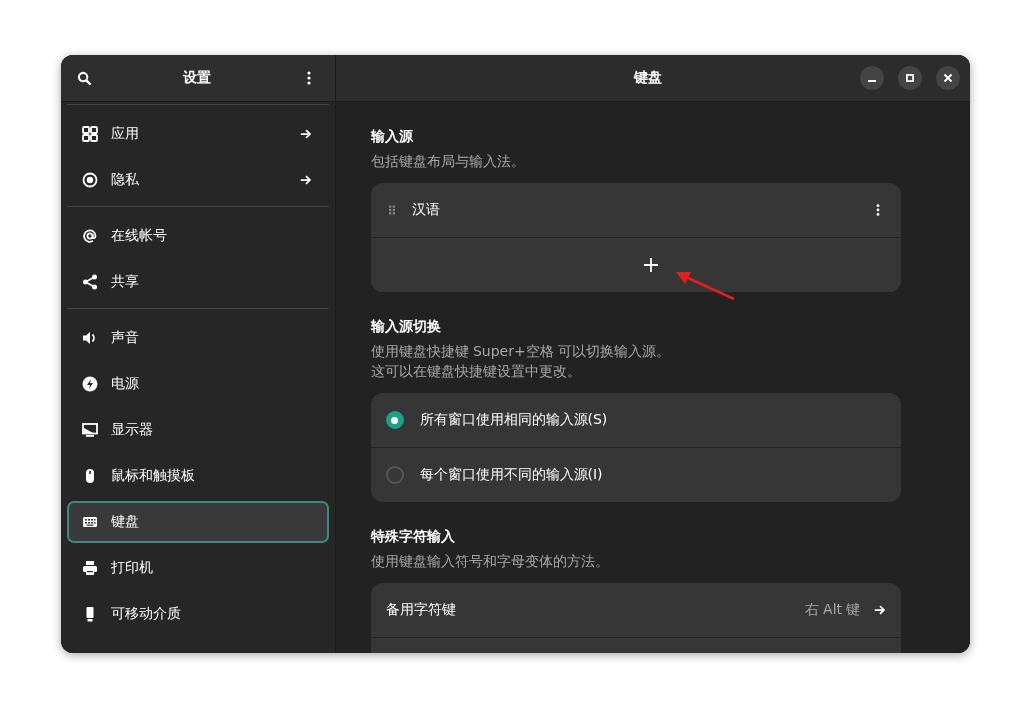  What do you see at coordinates (648, 78) in the screenshot?
I see `page-title: 键盘` at bounding box center [648, 78].